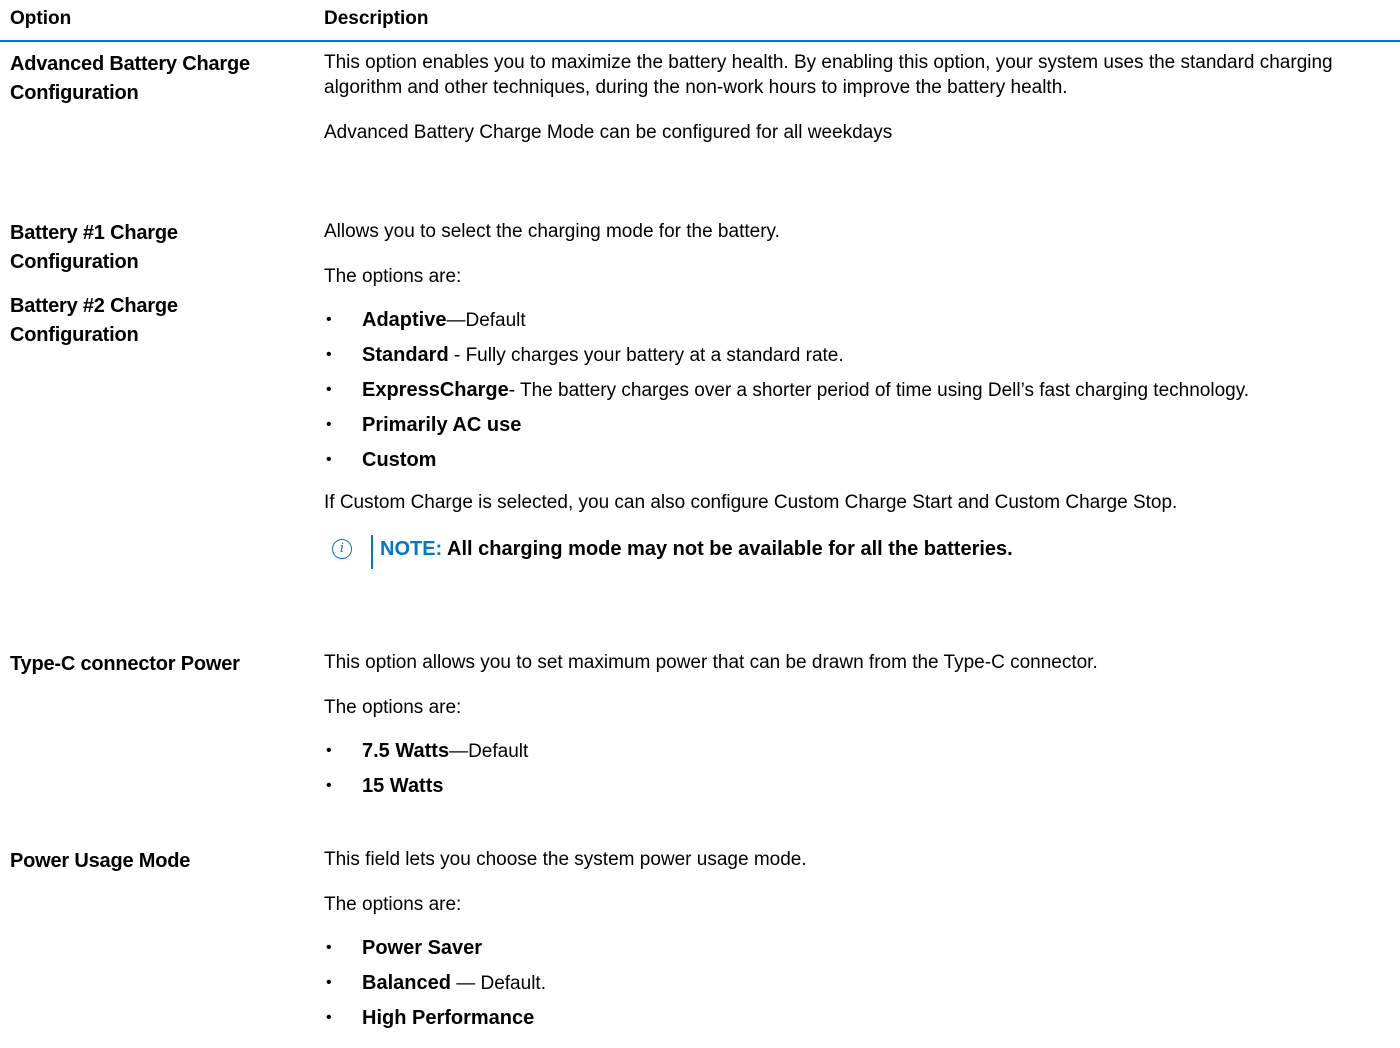  I want to click on option-label-battery-2: Battery #2 Charge Configuration, so click(94, 320).